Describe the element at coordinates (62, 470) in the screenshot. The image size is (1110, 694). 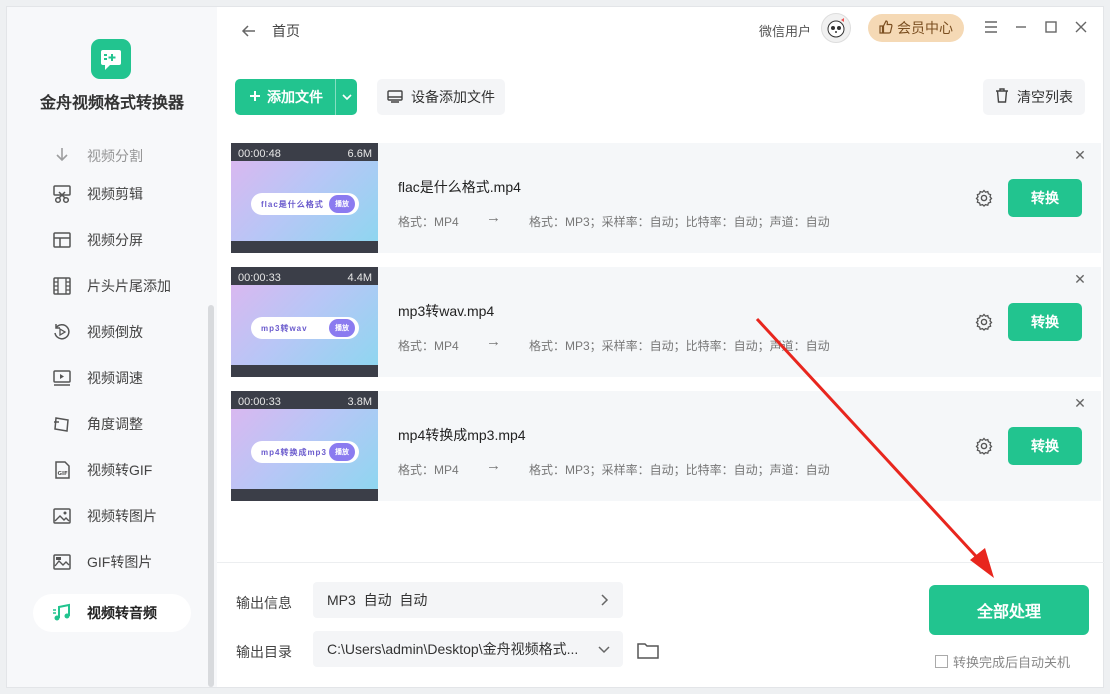
I see `gif-icon: GIF` at that location.